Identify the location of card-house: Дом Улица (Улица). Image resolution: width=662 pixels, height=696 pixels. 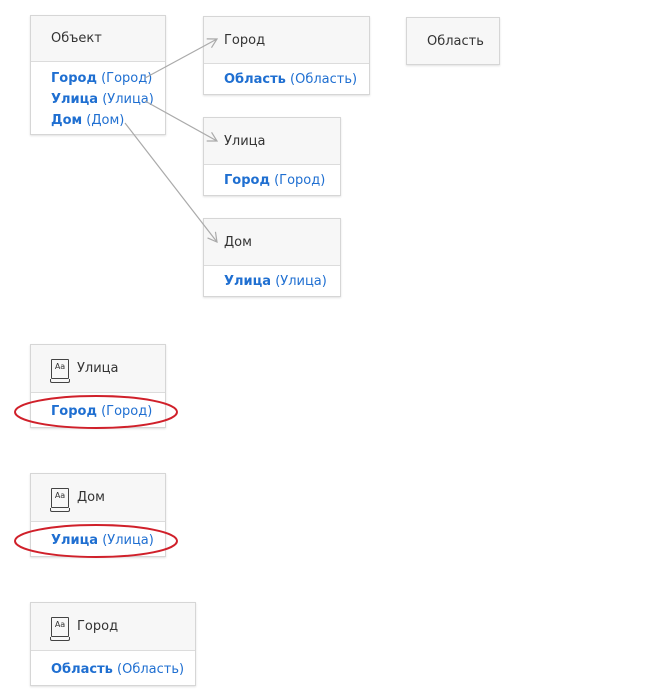
(272, 257).